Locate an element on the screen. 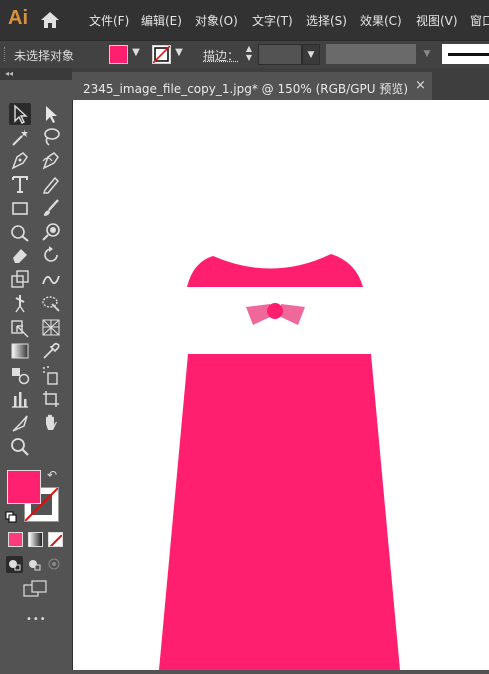 This screenshot has height=674, width=489. brush-definition is located at coordinates (465, 54).